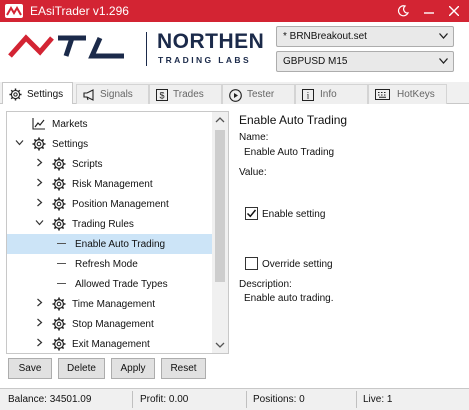 Image resolution: width=469 pixels, height=410 pixels. I want to click on tree-item: Risk Management, so click(110, 184).